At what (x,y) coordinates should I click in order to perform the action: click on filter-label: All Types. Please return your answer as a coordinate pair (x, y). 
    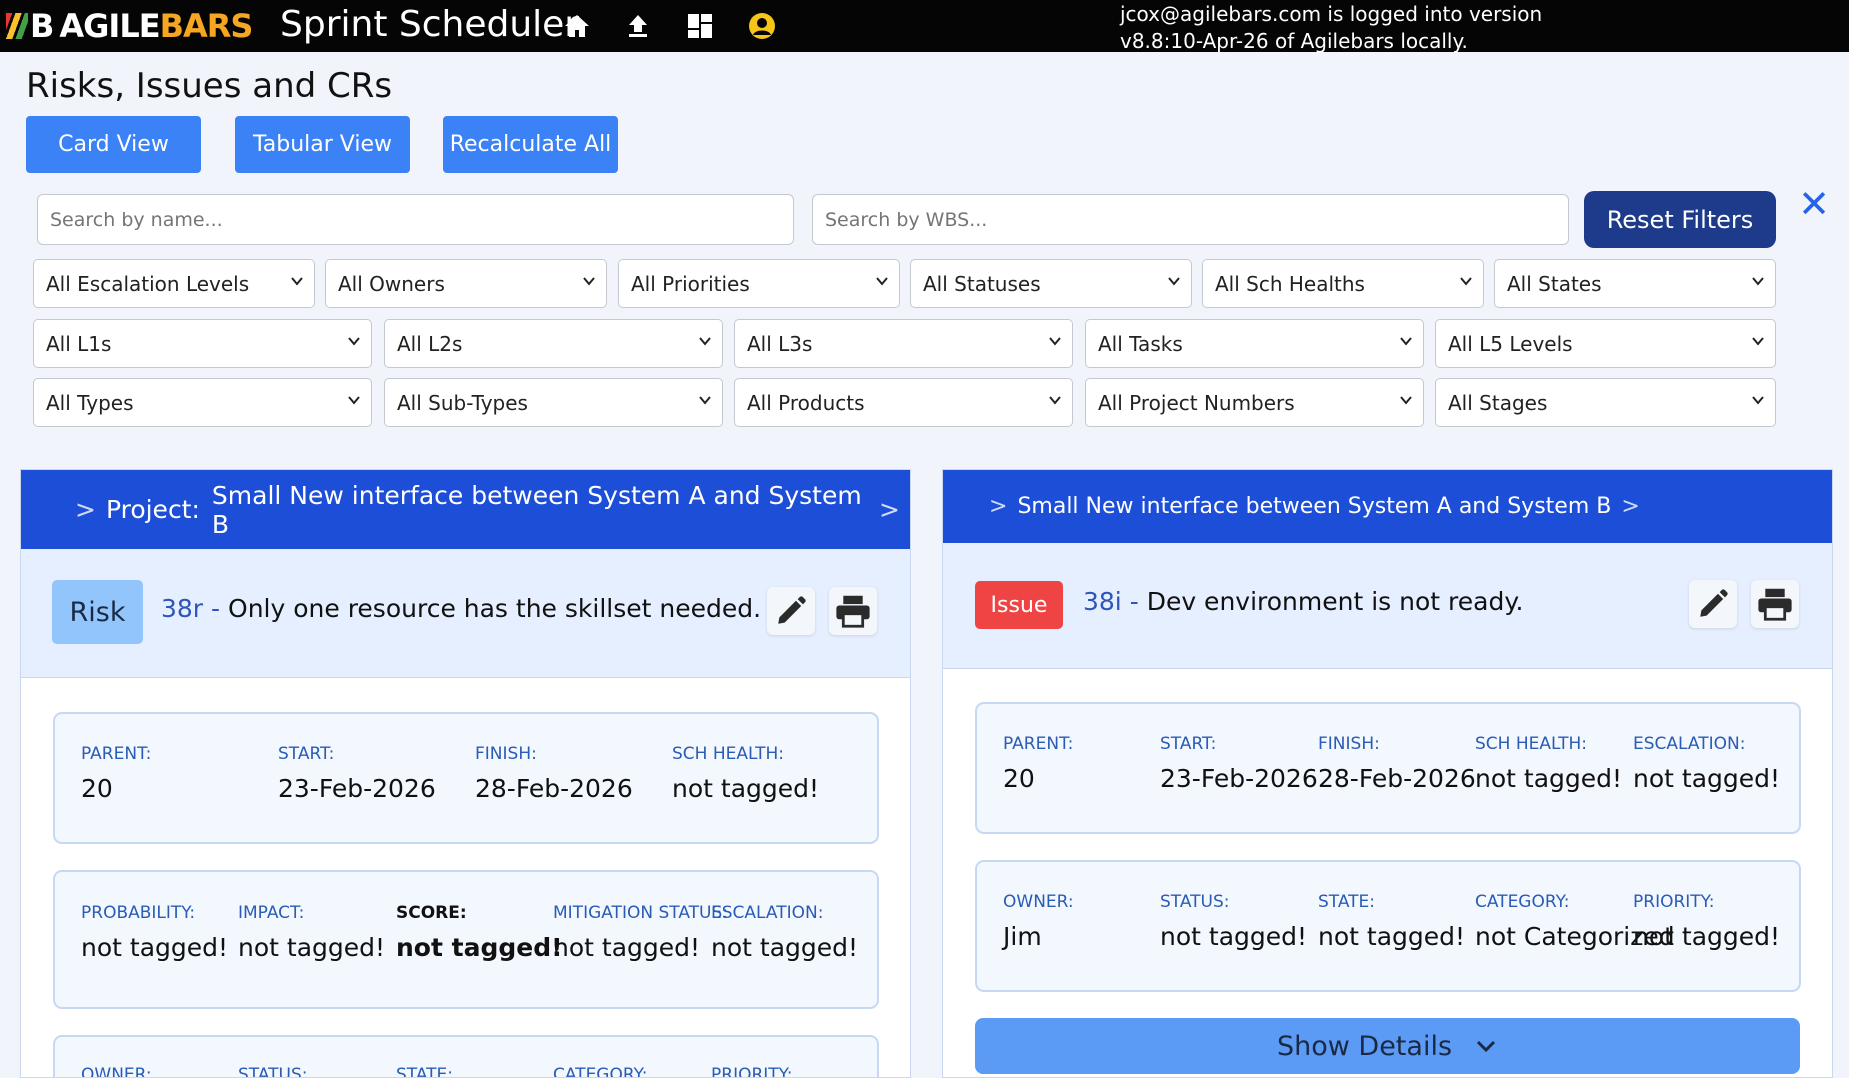
    Looking at the image, I should click on (90, 402).